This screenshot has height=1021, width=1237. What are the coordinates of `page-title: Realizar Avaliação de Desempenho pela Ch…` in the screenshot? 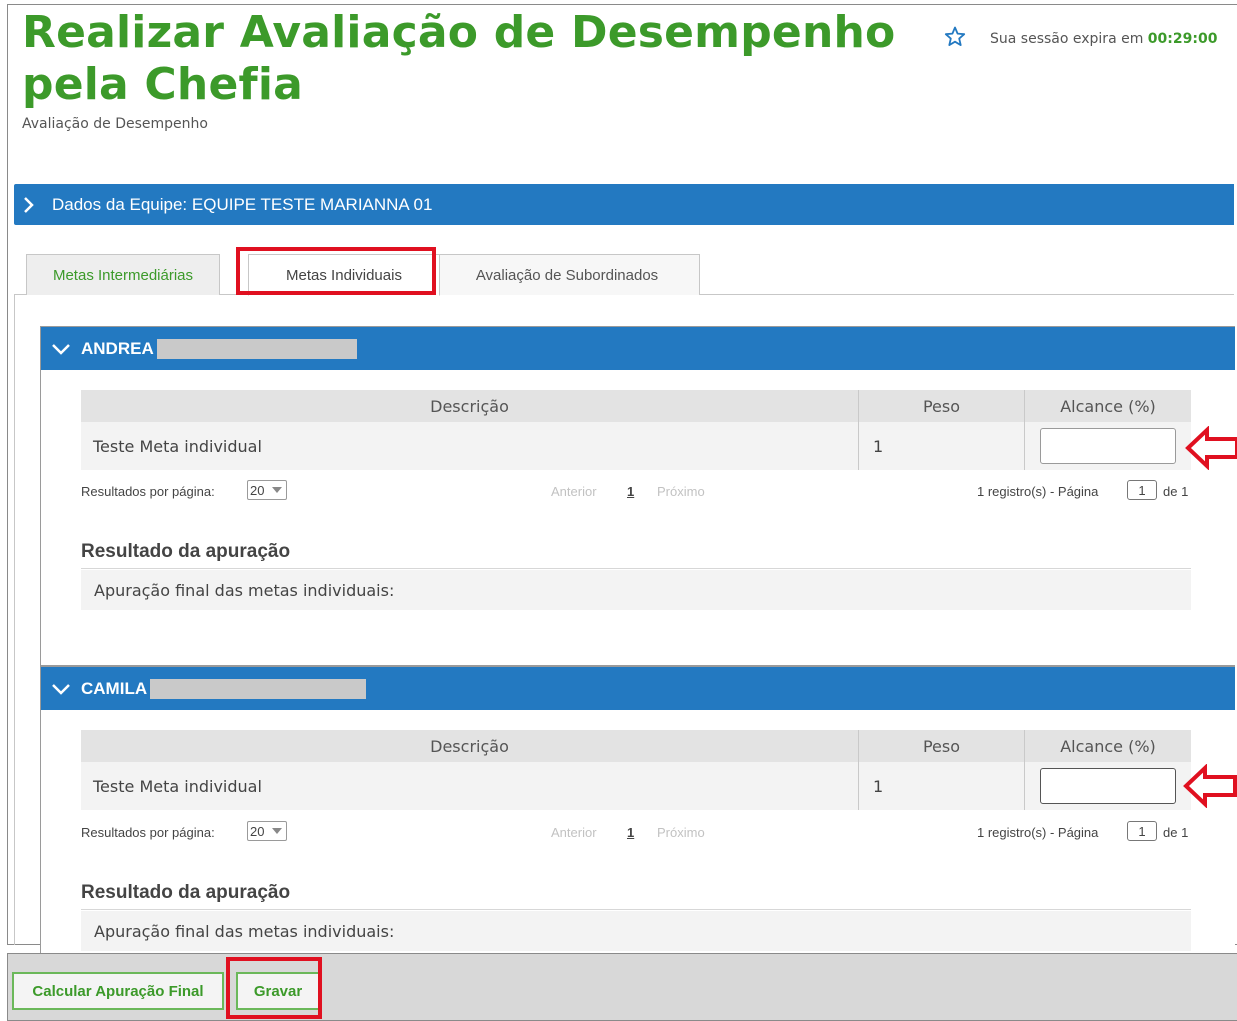 It's located at (459, 58).